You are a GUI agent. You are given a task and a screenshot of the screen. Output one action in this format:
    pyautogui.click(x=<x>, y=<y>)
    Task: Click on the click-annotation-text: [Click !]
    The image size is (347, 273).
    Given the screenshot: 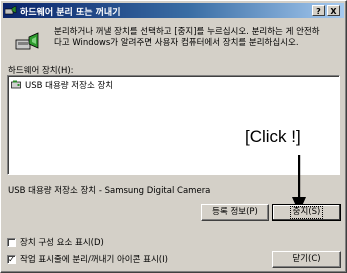 What is the action you would take?
    pyautogui.click(x=273, y=136)
    